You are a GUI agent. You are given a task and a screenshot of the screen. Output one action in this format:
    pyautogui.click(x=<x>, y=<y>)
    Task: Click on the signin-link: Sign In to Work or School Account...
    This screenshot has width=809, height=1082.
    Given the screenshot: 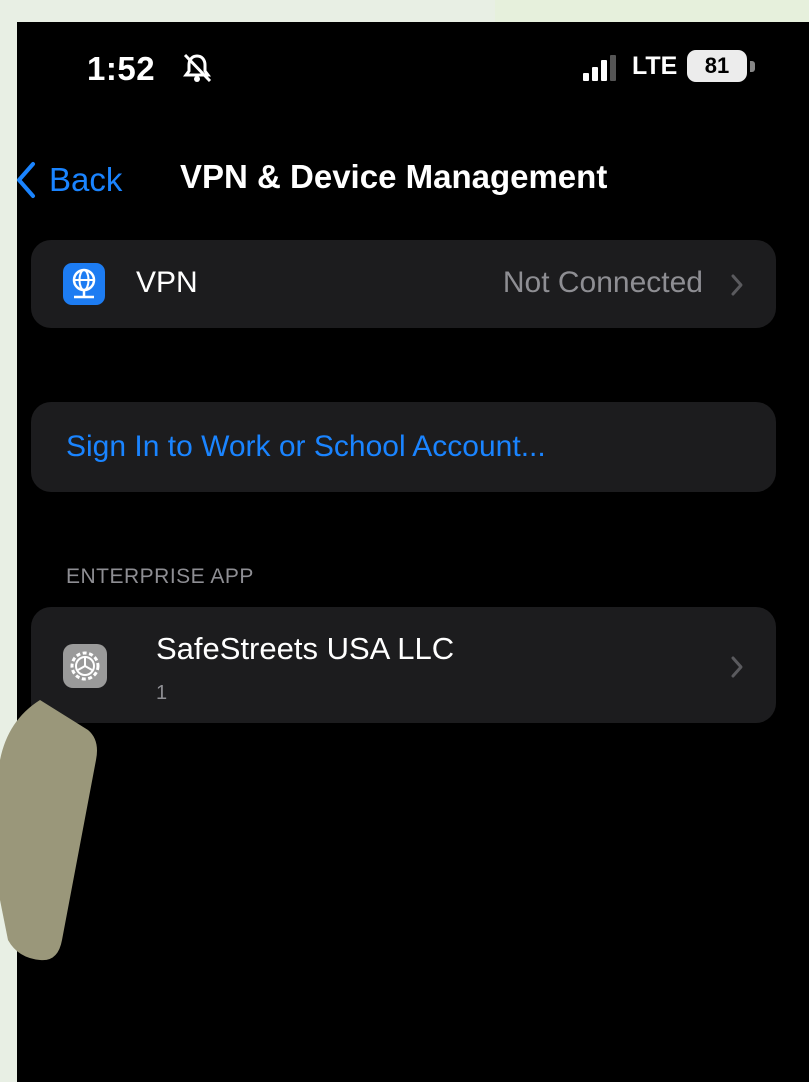 What is the action you would take?
    pyautogui.click(x=306, y=447)
    